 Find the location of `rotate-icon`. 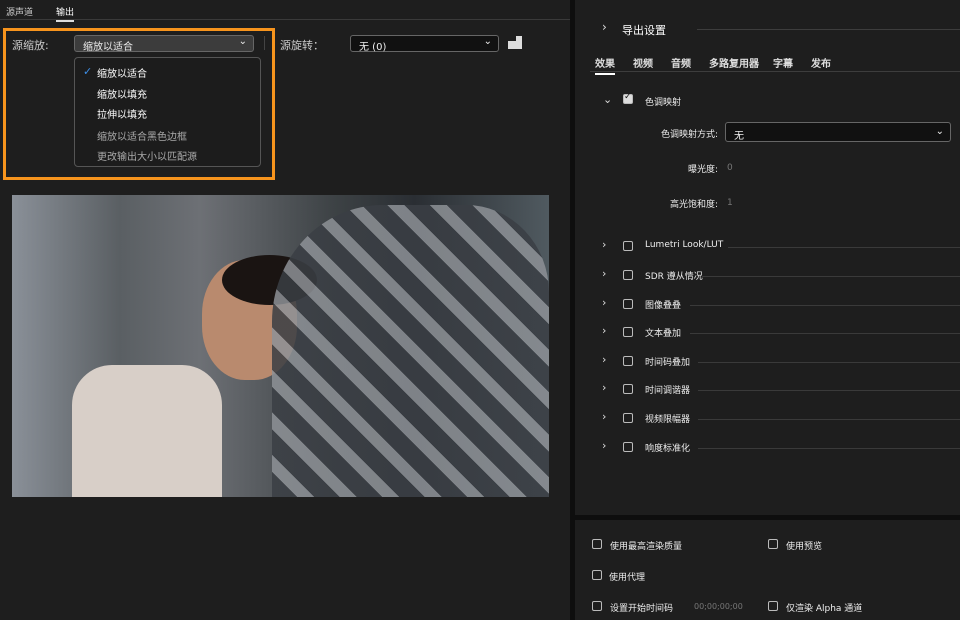

rotate-icon is located at coordinates (515, 43).